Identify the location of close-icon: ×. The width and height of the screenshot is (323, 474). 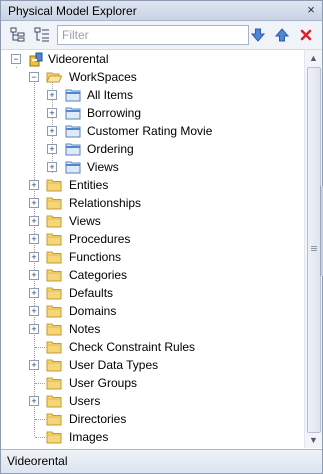
(311, 10).